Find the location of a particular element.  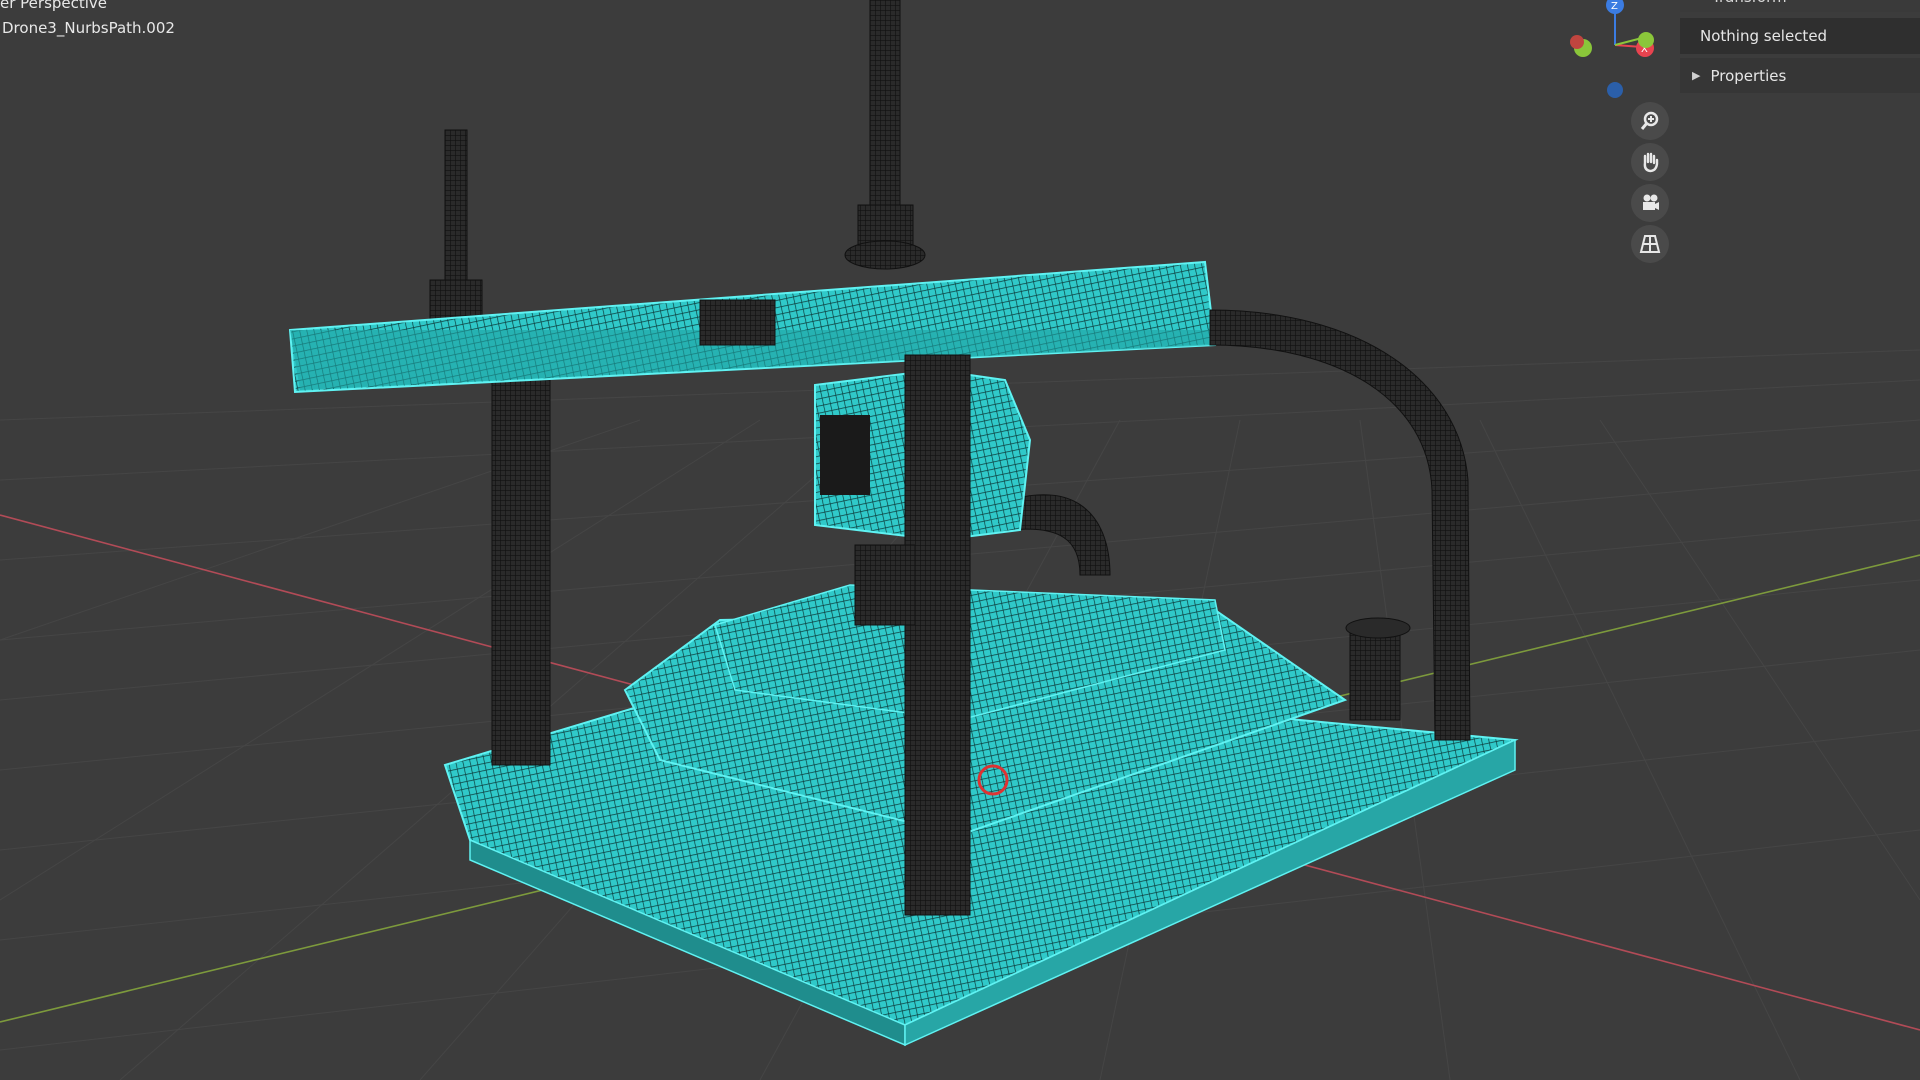

zoom-button is located at coordinates (1650, 121).